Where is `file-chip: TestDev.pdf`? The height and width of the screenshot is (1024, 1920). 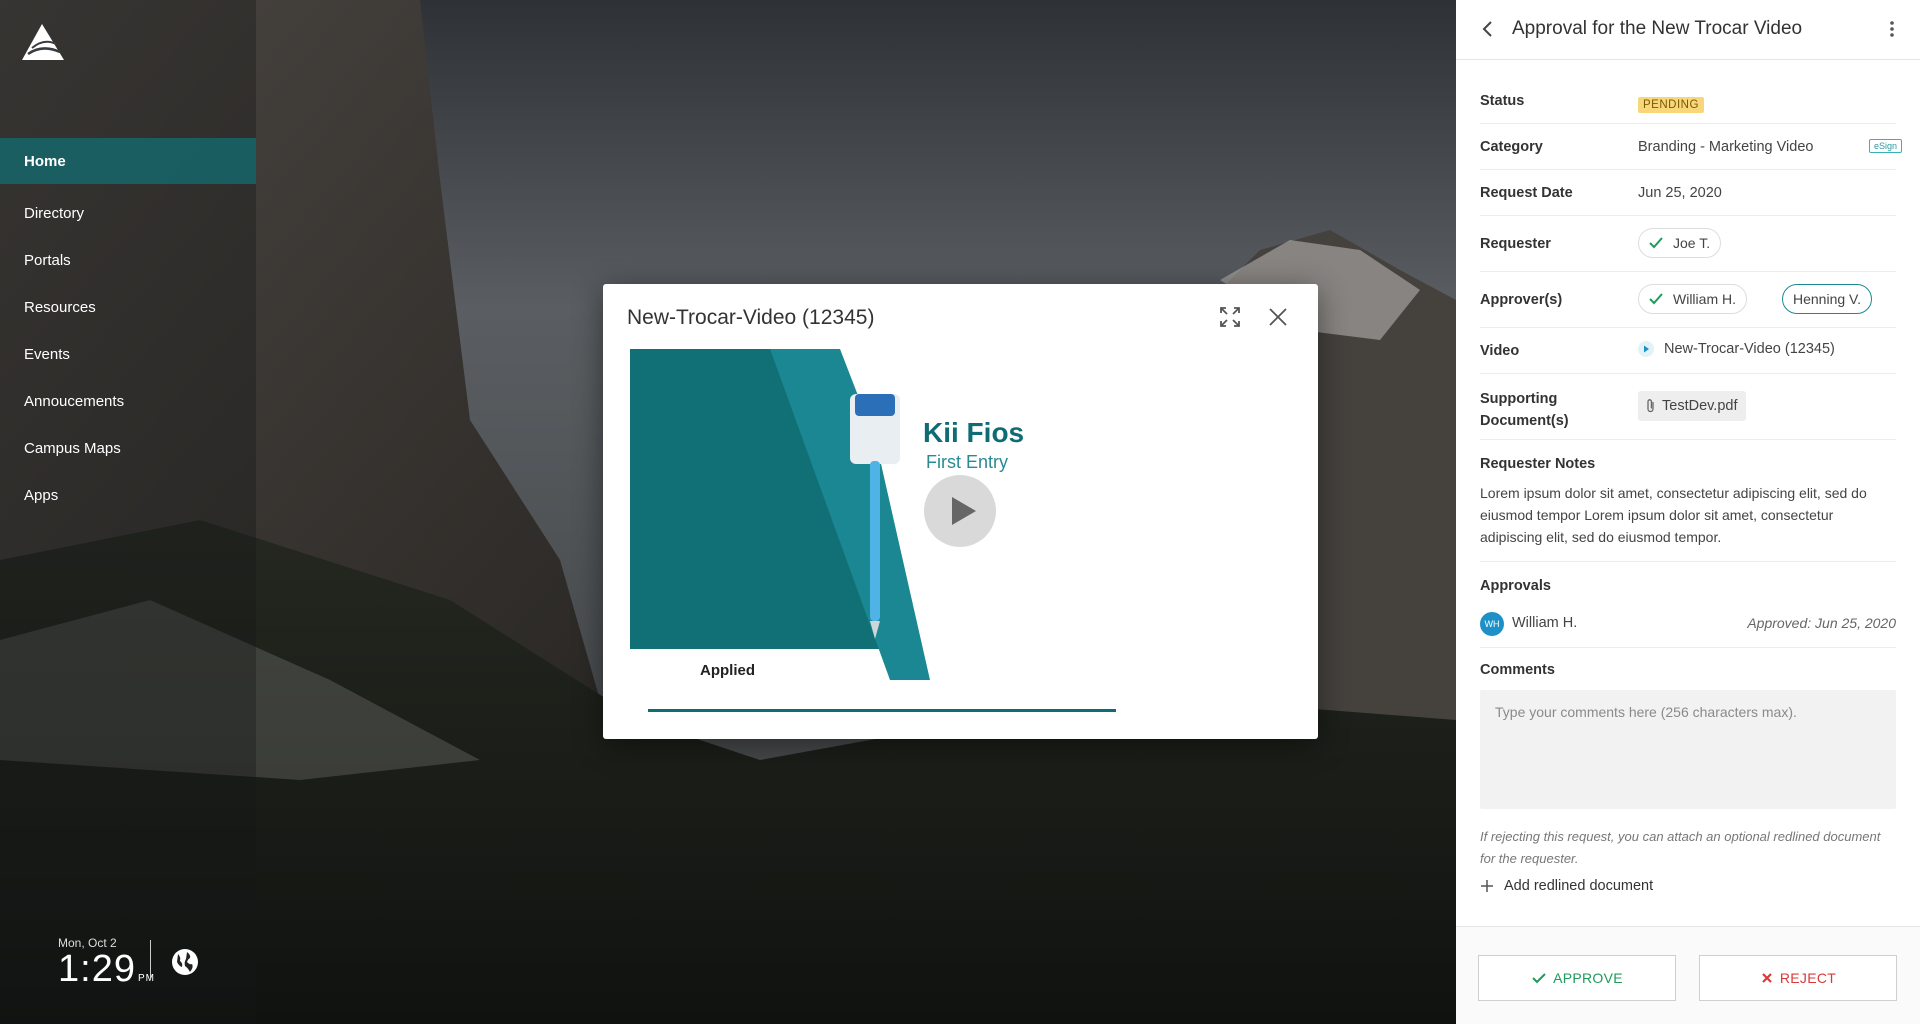 file-chip: TestDev.pdf is located at coordinates (1692, 406).